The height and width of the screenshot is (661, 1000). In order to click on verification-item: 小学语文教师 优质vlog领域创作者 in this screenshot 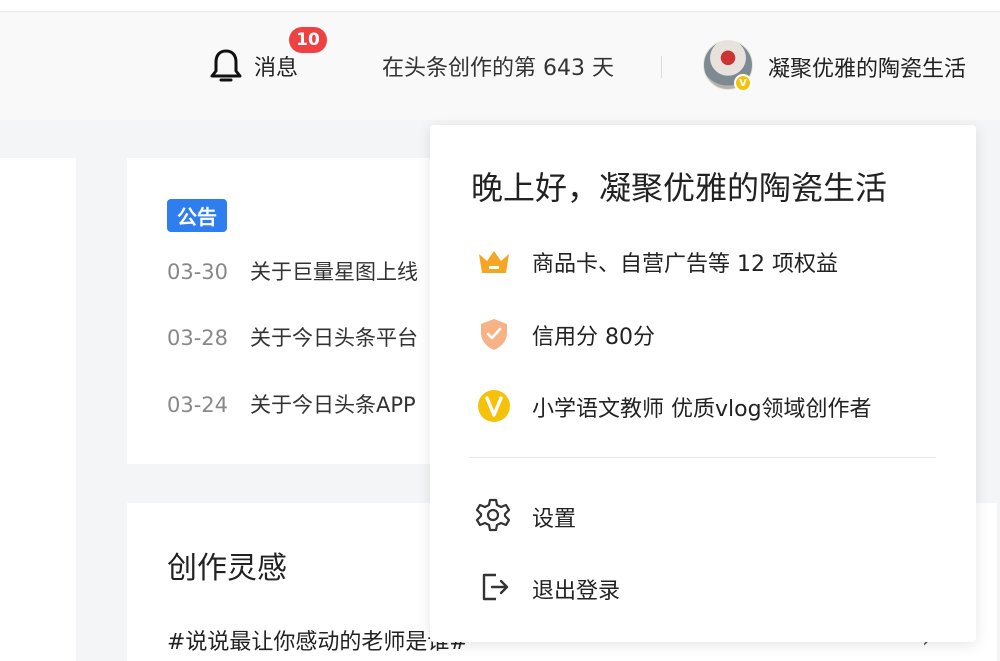, I will do `click(702, 407)`.